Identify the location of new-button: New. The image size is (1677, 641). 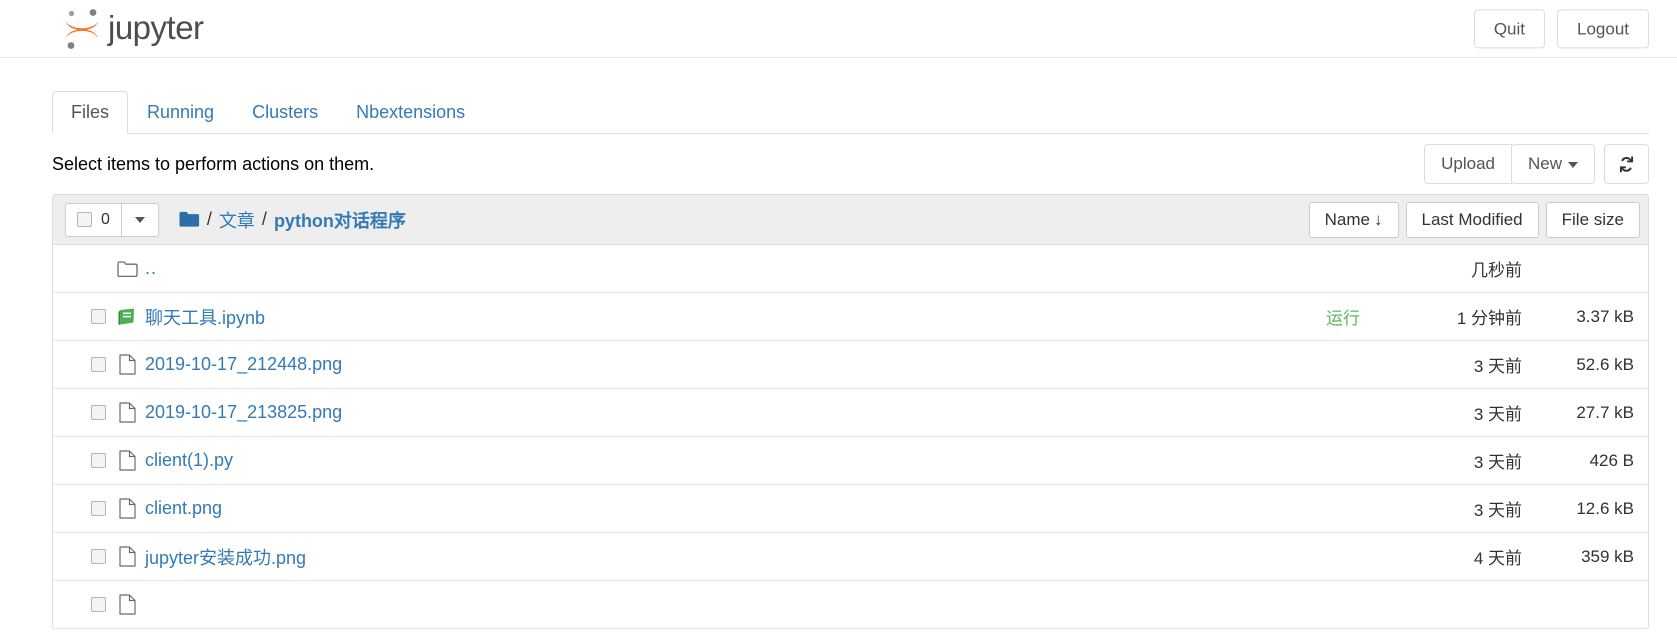
(1552, 164).